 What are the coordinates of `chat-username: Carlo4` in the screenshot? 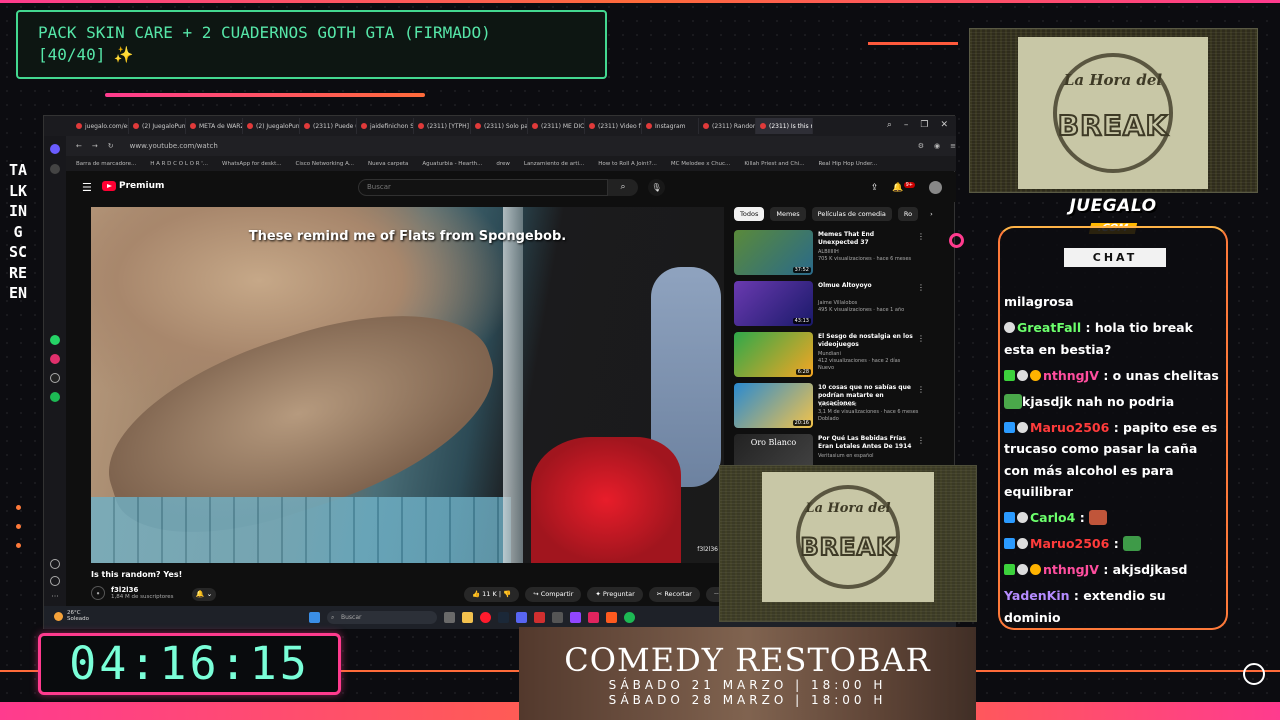 It's located at (1052, 517).